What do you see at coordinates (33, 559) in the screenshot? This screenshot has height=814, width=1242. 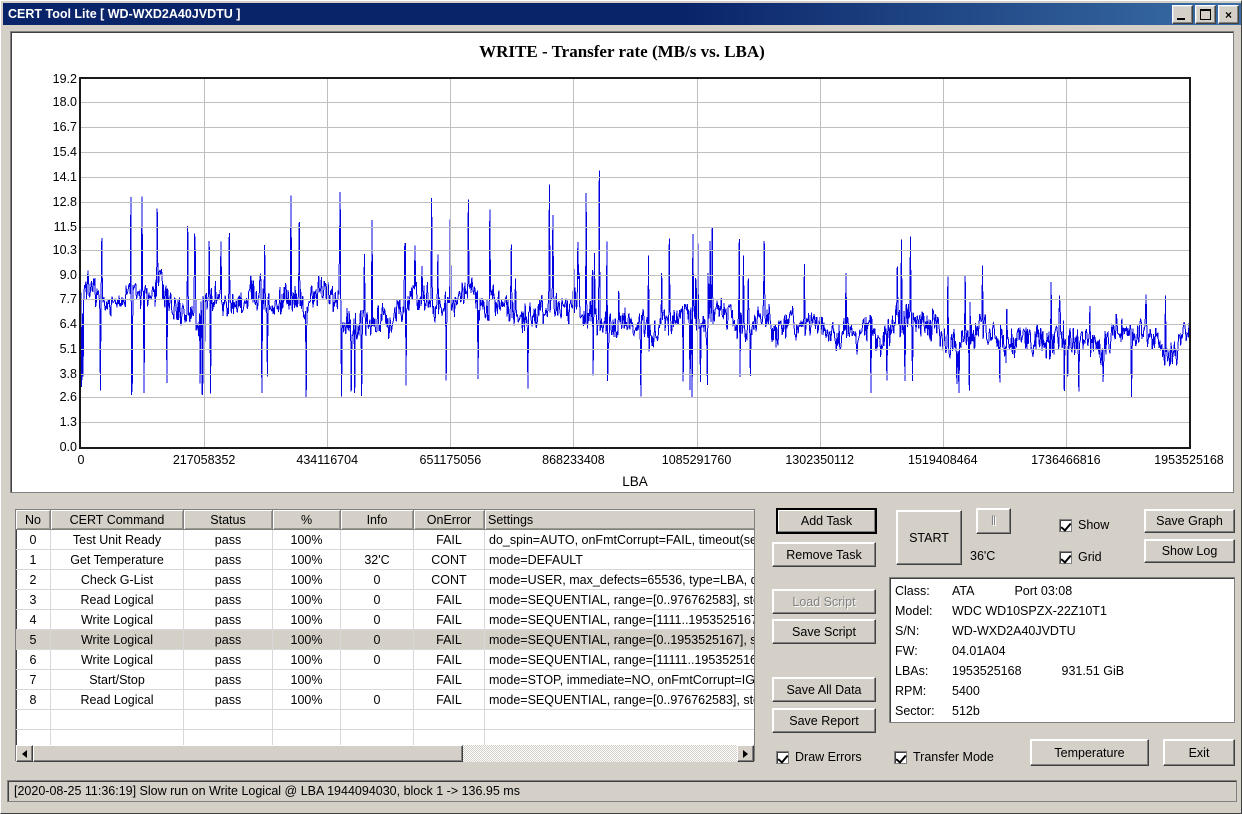 I see `cell-no: 1` at bounding box center [33, 559].